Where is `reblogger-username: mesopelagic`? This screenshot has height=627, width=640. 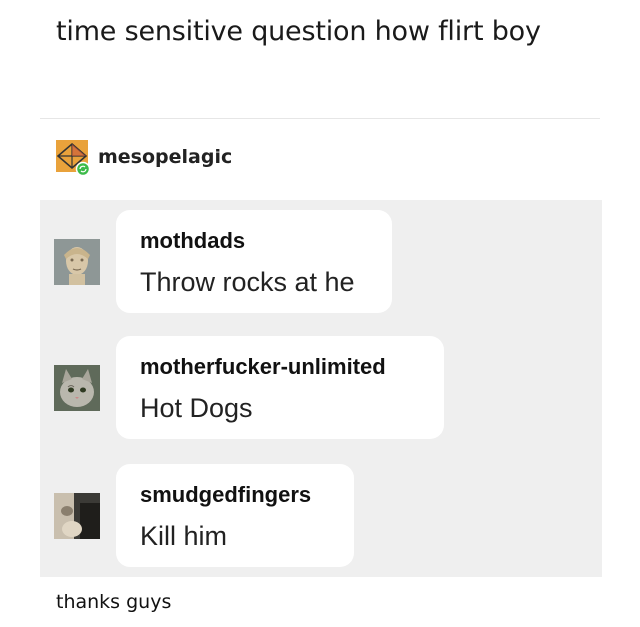
reblogger-username: mesopelagic is located at coordinates (165, 157).